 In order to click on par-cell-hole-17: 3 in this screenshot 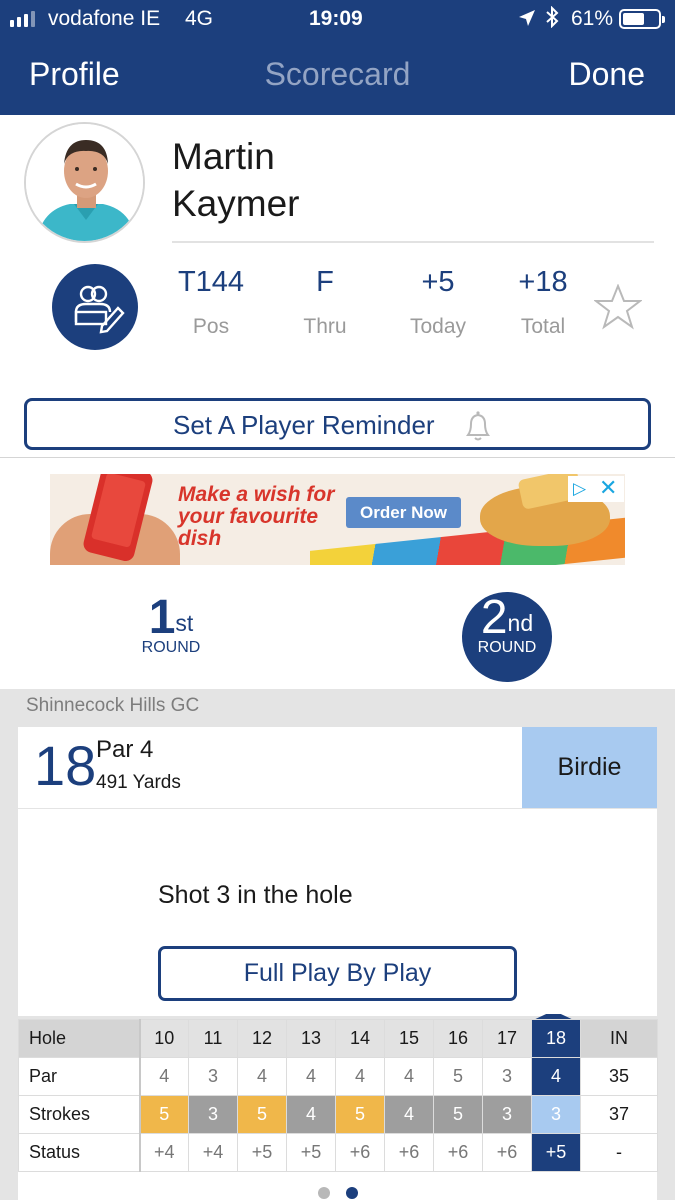, I will do `click(507, 1076)`.